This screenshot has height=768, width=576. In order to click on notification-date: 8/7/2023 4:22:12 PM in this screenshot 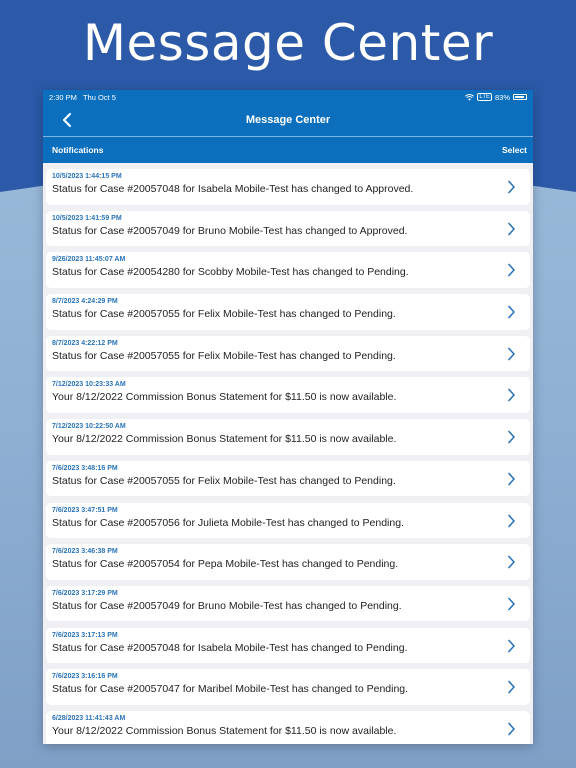, I will do `click(85, 343)`.